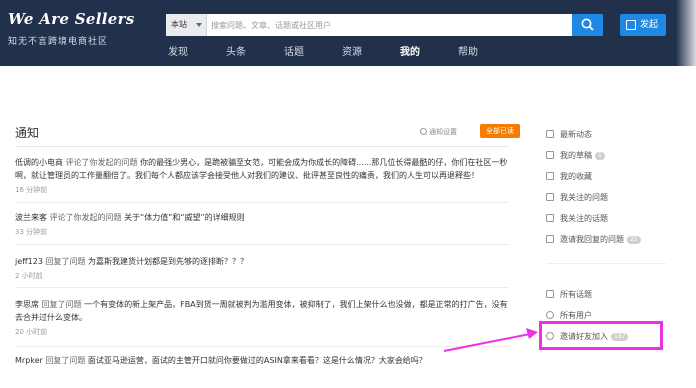 The width and height of the screenshot is (696, 388). Describe the element at coordinates (260, 52) in the screenshot. I see `main-nav: 发现 头条 话题 资源 我的 帮助` at that location.